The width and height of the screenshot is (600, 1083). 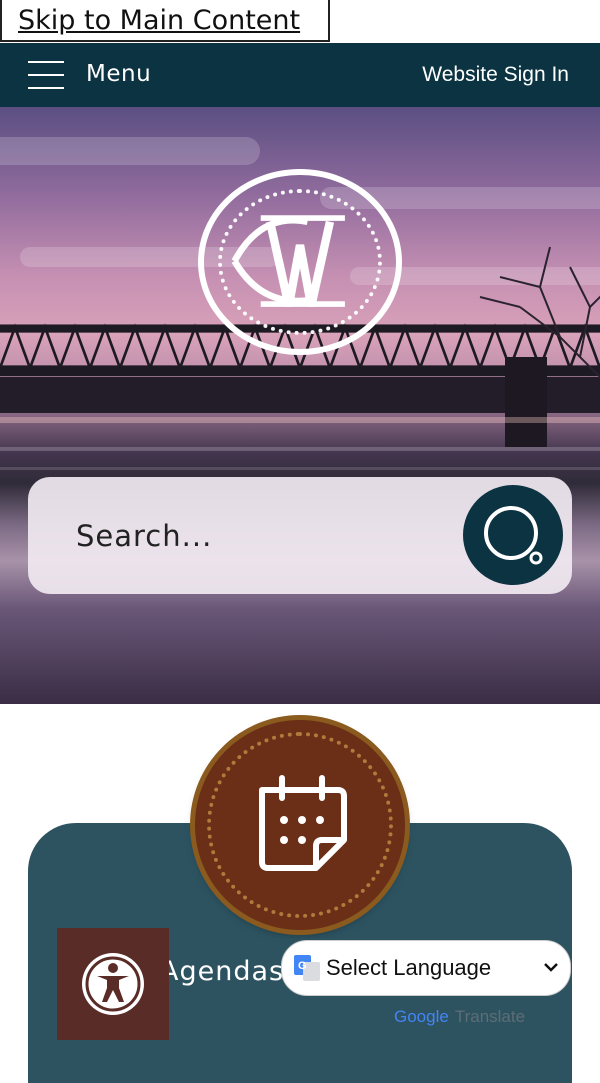 I want to click on hamburger-menu-icon, so click(x=46, y=75).